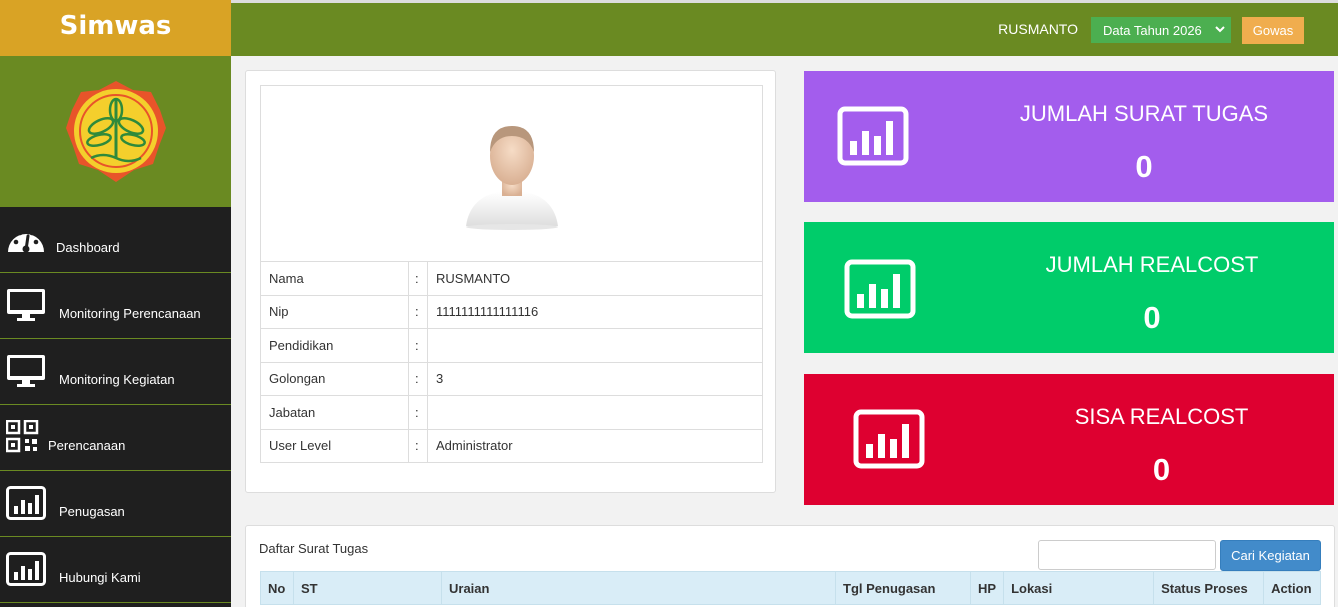  I want to click on column-header: ST, so click(367, 588).